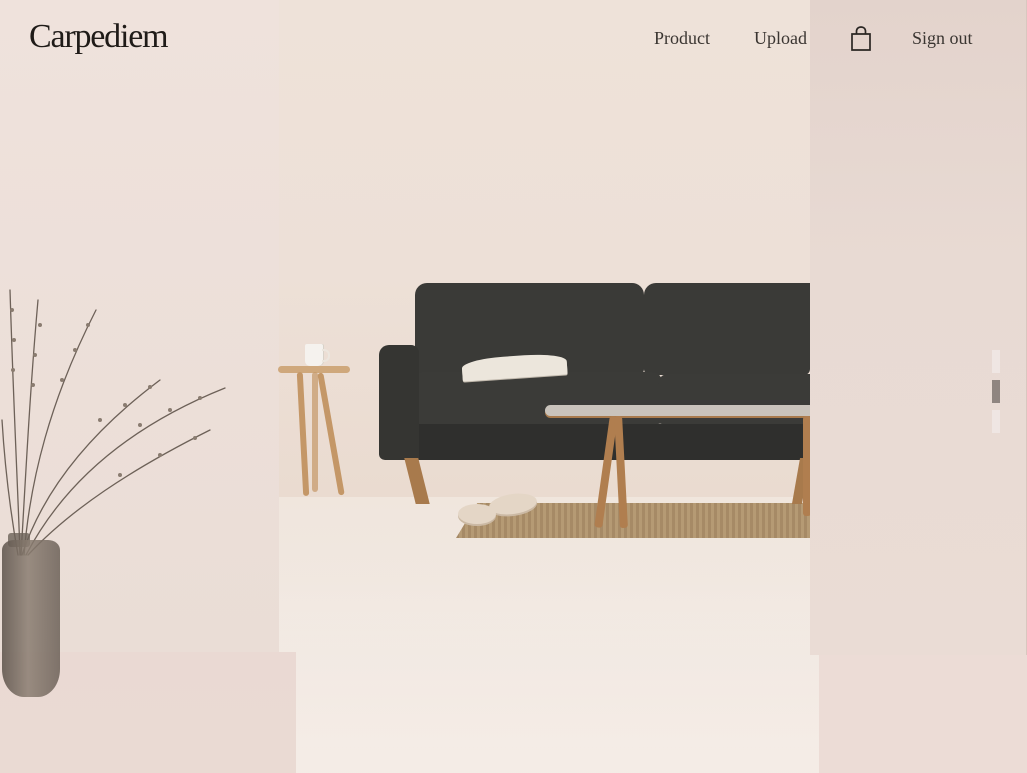 The height and width of the screenshot is (773, 1027). Describe the element at coordinates (317, 355) in the screenshot. I see `mug` at that location.